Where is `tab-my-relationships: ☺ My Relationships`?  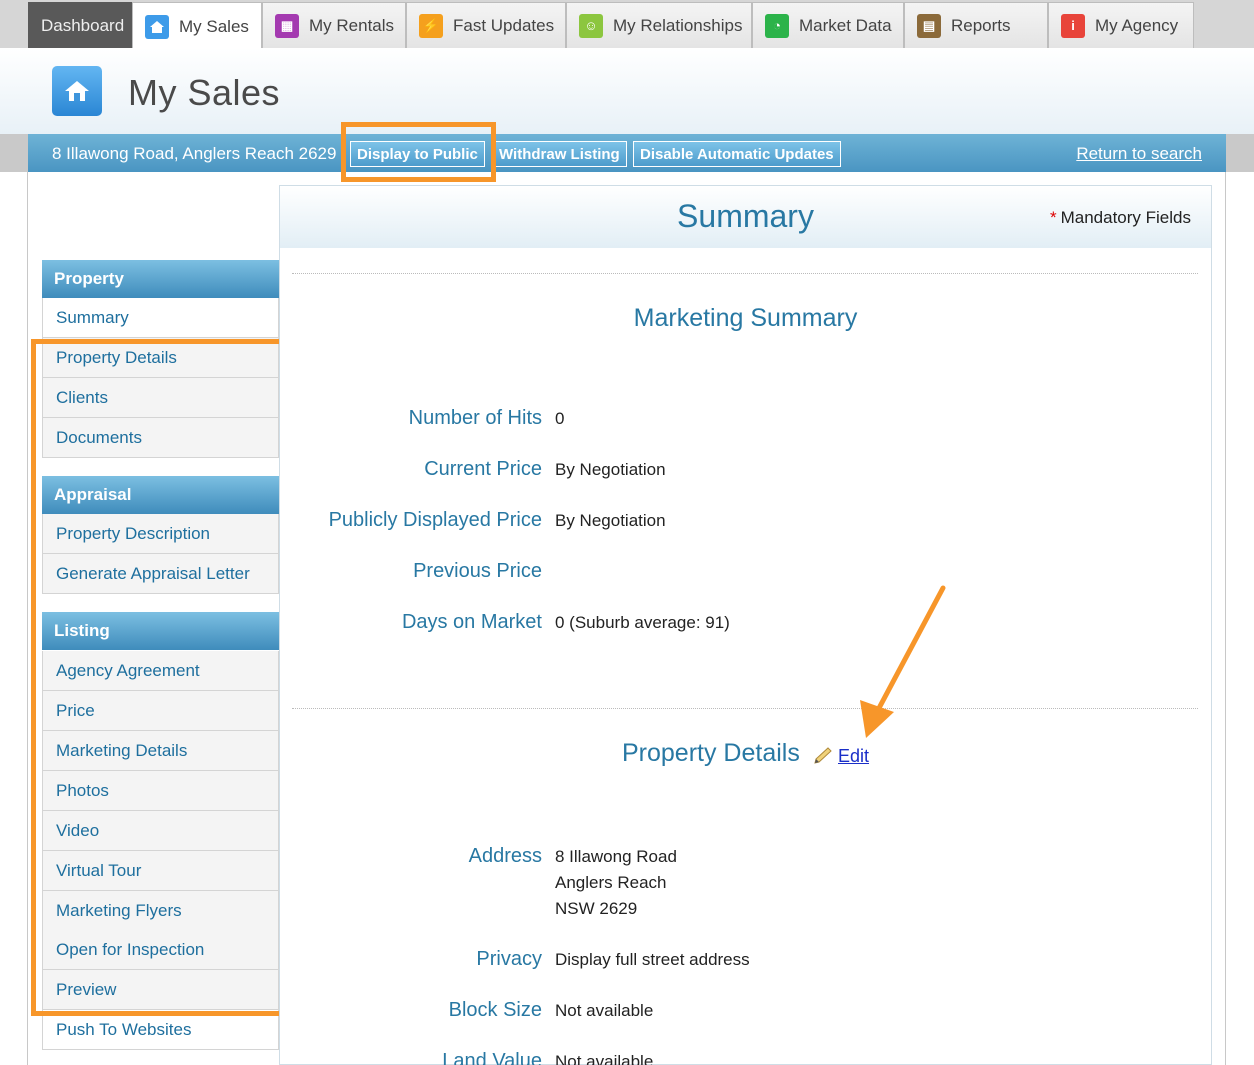 tab-my-relationships: ☺ My Relationships is located at coordinates (659, 25).